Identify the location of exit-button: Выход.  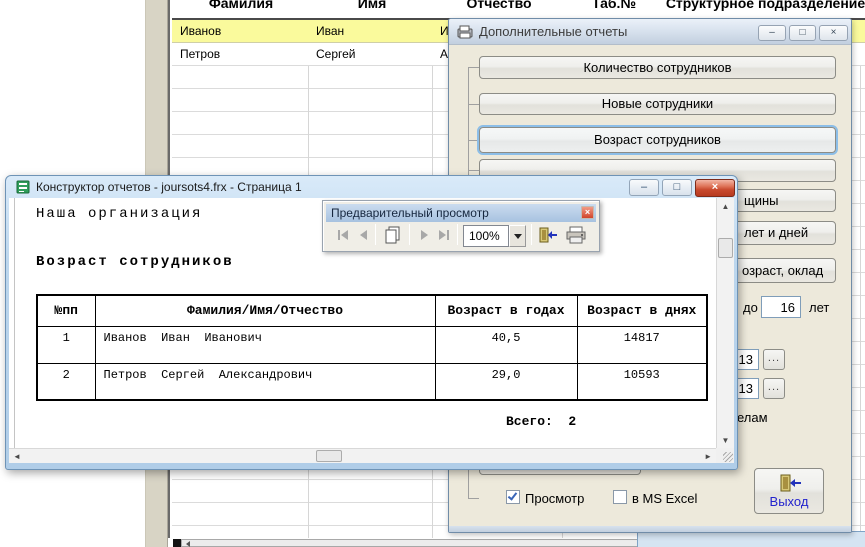
(789, 491).